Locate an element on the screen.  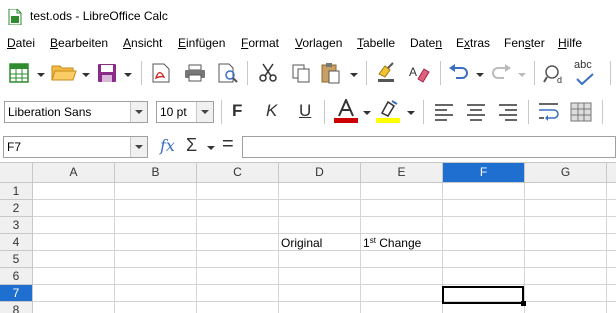
align-center-icon is located at coordinates (476, 112).